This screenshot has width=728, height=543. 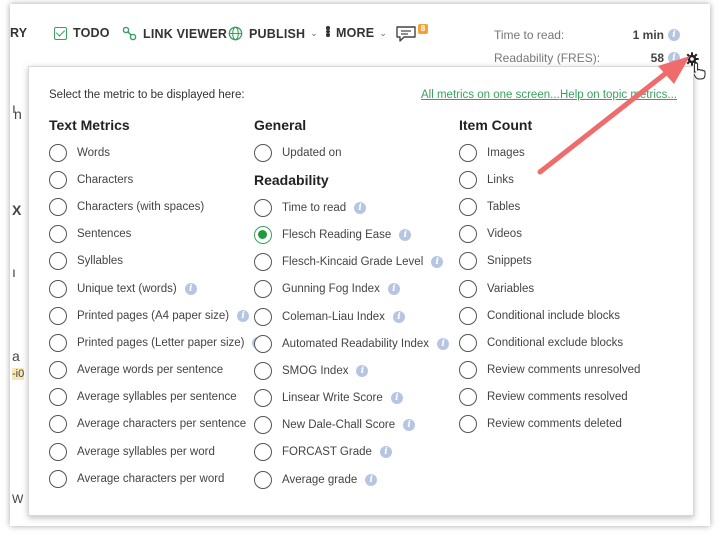 What do you see at coordinates (352, 343) in the screenshot?
I see `metric-option-automated-readability-index: Automated Readability Index i` at bounding box center [352, 343].